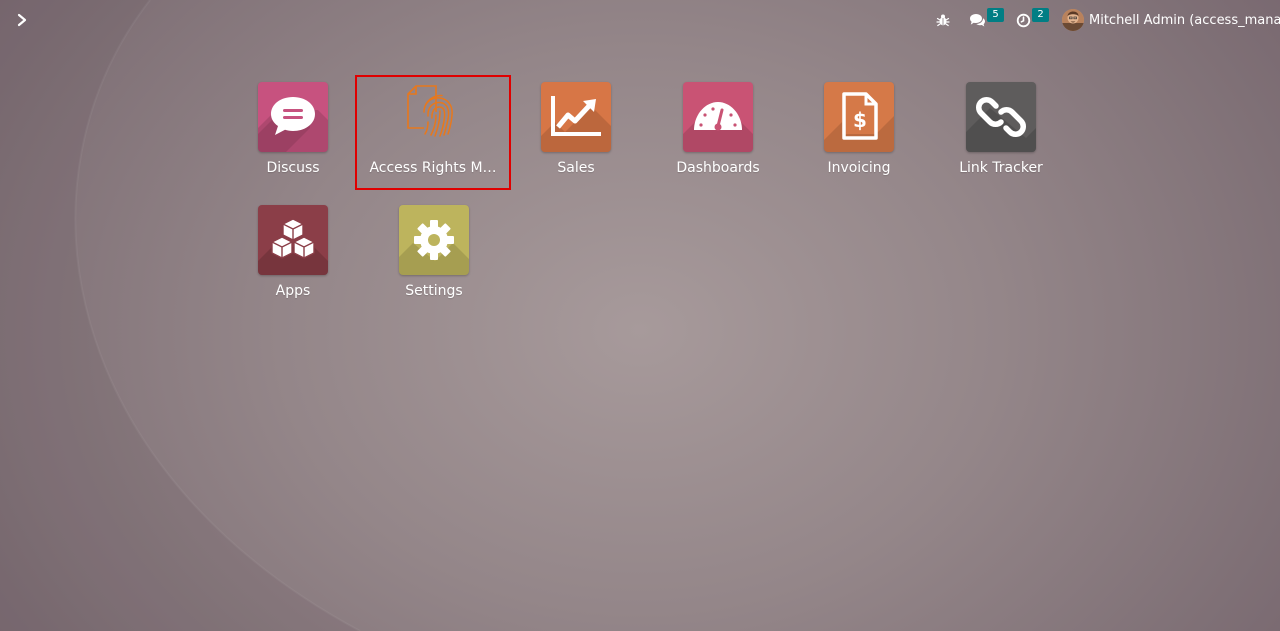 This screenshot has width=1280, height=631. I want to click on highlight-box, so click(433, 132).